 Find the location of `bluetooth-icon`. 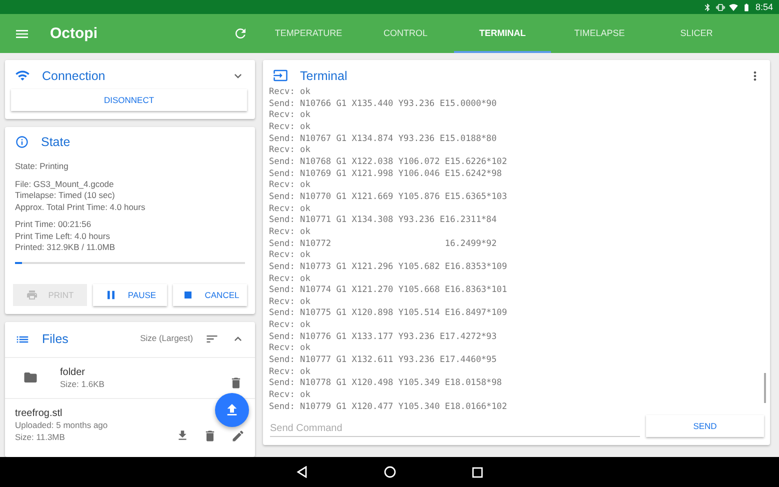

bluetooth-icon is located at coordinates (707, 7).